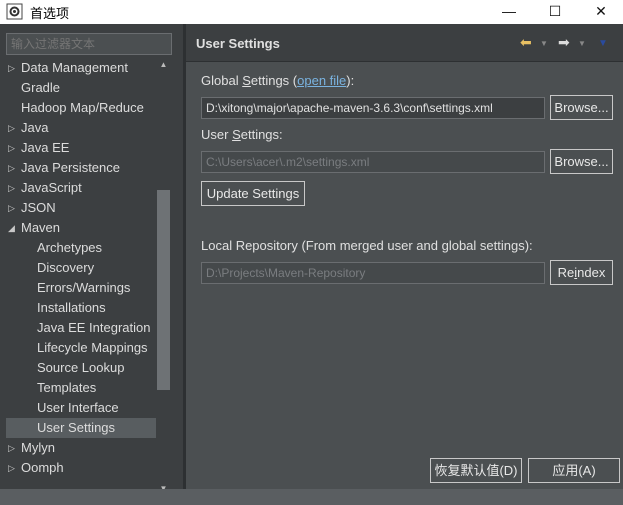 Image resolution: width=623 pixels, height=505 pixels. Describe the element at coordinates (81, 448) in the screenshot. I see `tree-item-mylyn: ▷ Mylyn` at that location.